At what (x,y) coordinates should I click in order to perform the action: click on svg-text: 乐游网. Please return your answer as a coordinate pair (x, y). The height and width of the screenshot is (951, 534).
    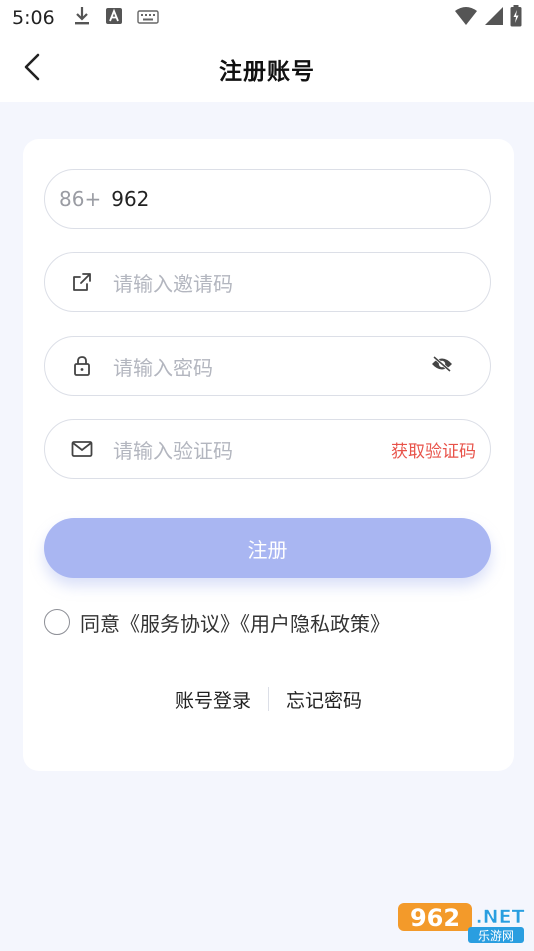
    Looking at the image, I should click on (496, 936).